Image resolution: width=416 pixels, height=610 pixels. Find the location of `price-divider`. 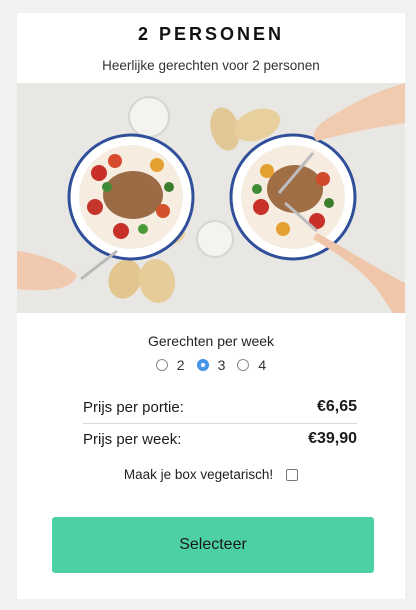

price-divider is located at coordinates (220, 423).